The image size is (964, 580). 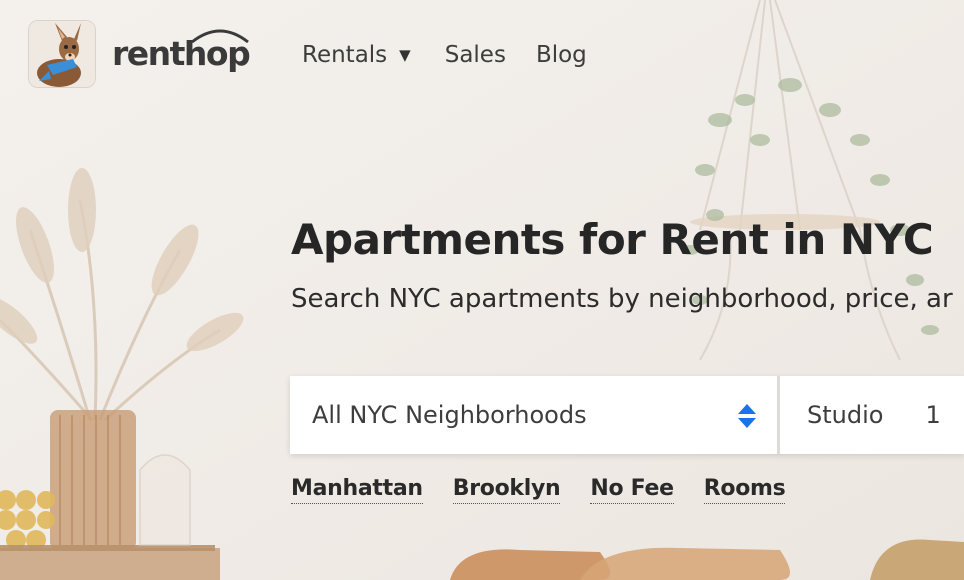 I want to click on select-updown-arrows-icon, so click(x=747, y=416).